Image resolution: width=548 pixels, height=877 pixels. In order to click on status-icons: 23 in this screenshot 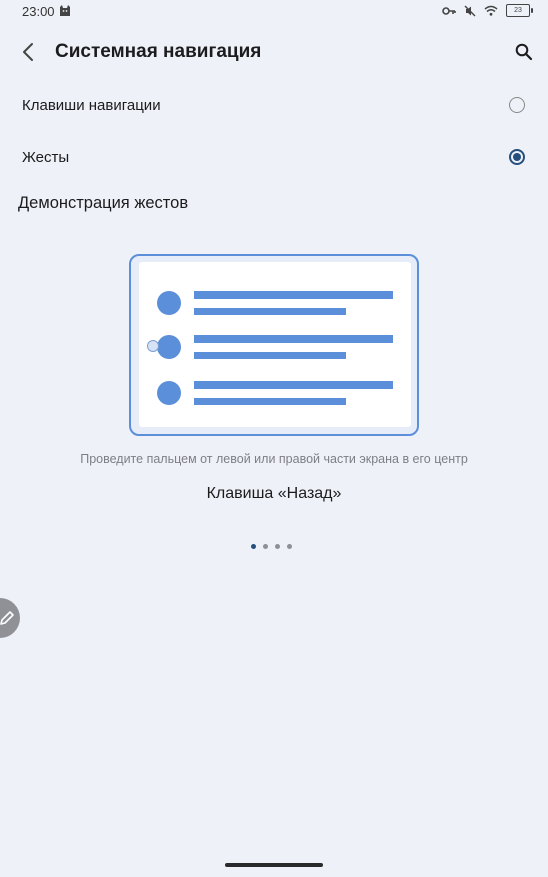, I will do `click(487, 10)`.